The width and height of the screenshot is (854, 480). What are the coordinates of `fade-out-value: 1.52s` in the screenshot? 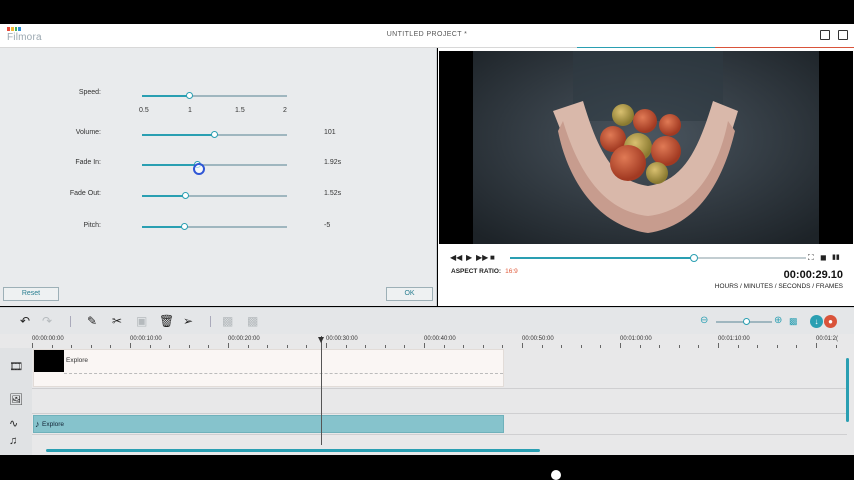 It's located at (333, 193).